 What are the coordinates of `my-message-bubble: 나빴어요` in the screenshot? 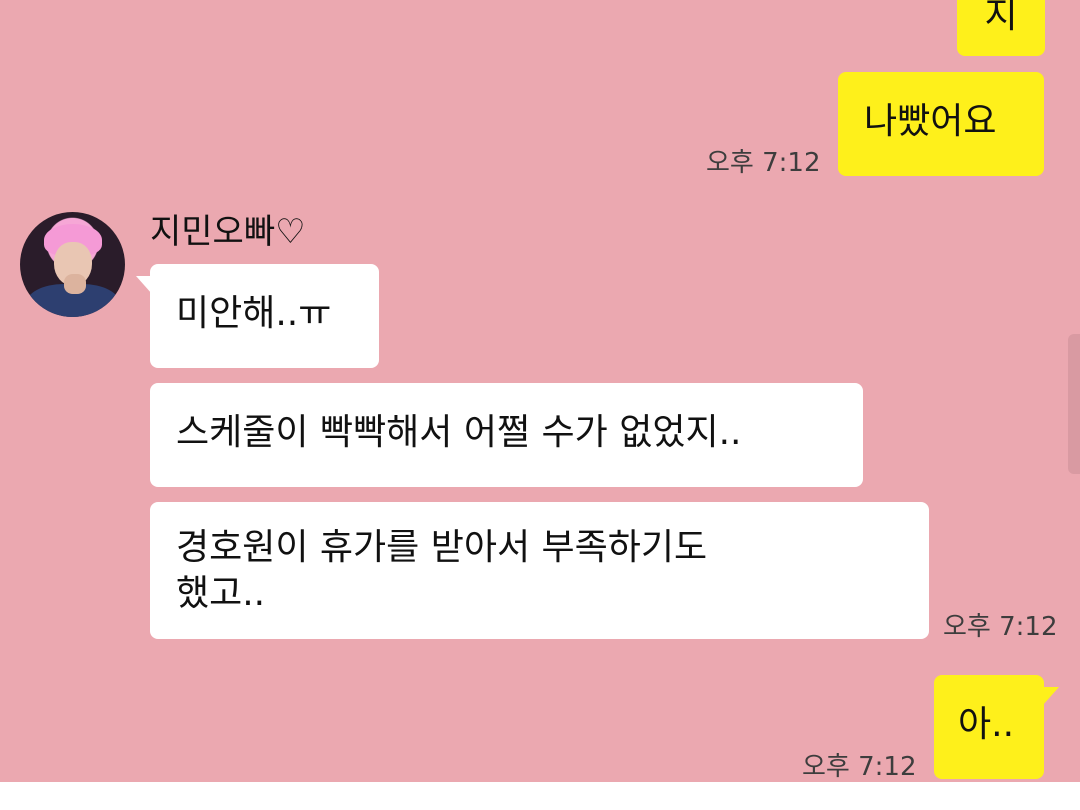 It's located at (941, 124).